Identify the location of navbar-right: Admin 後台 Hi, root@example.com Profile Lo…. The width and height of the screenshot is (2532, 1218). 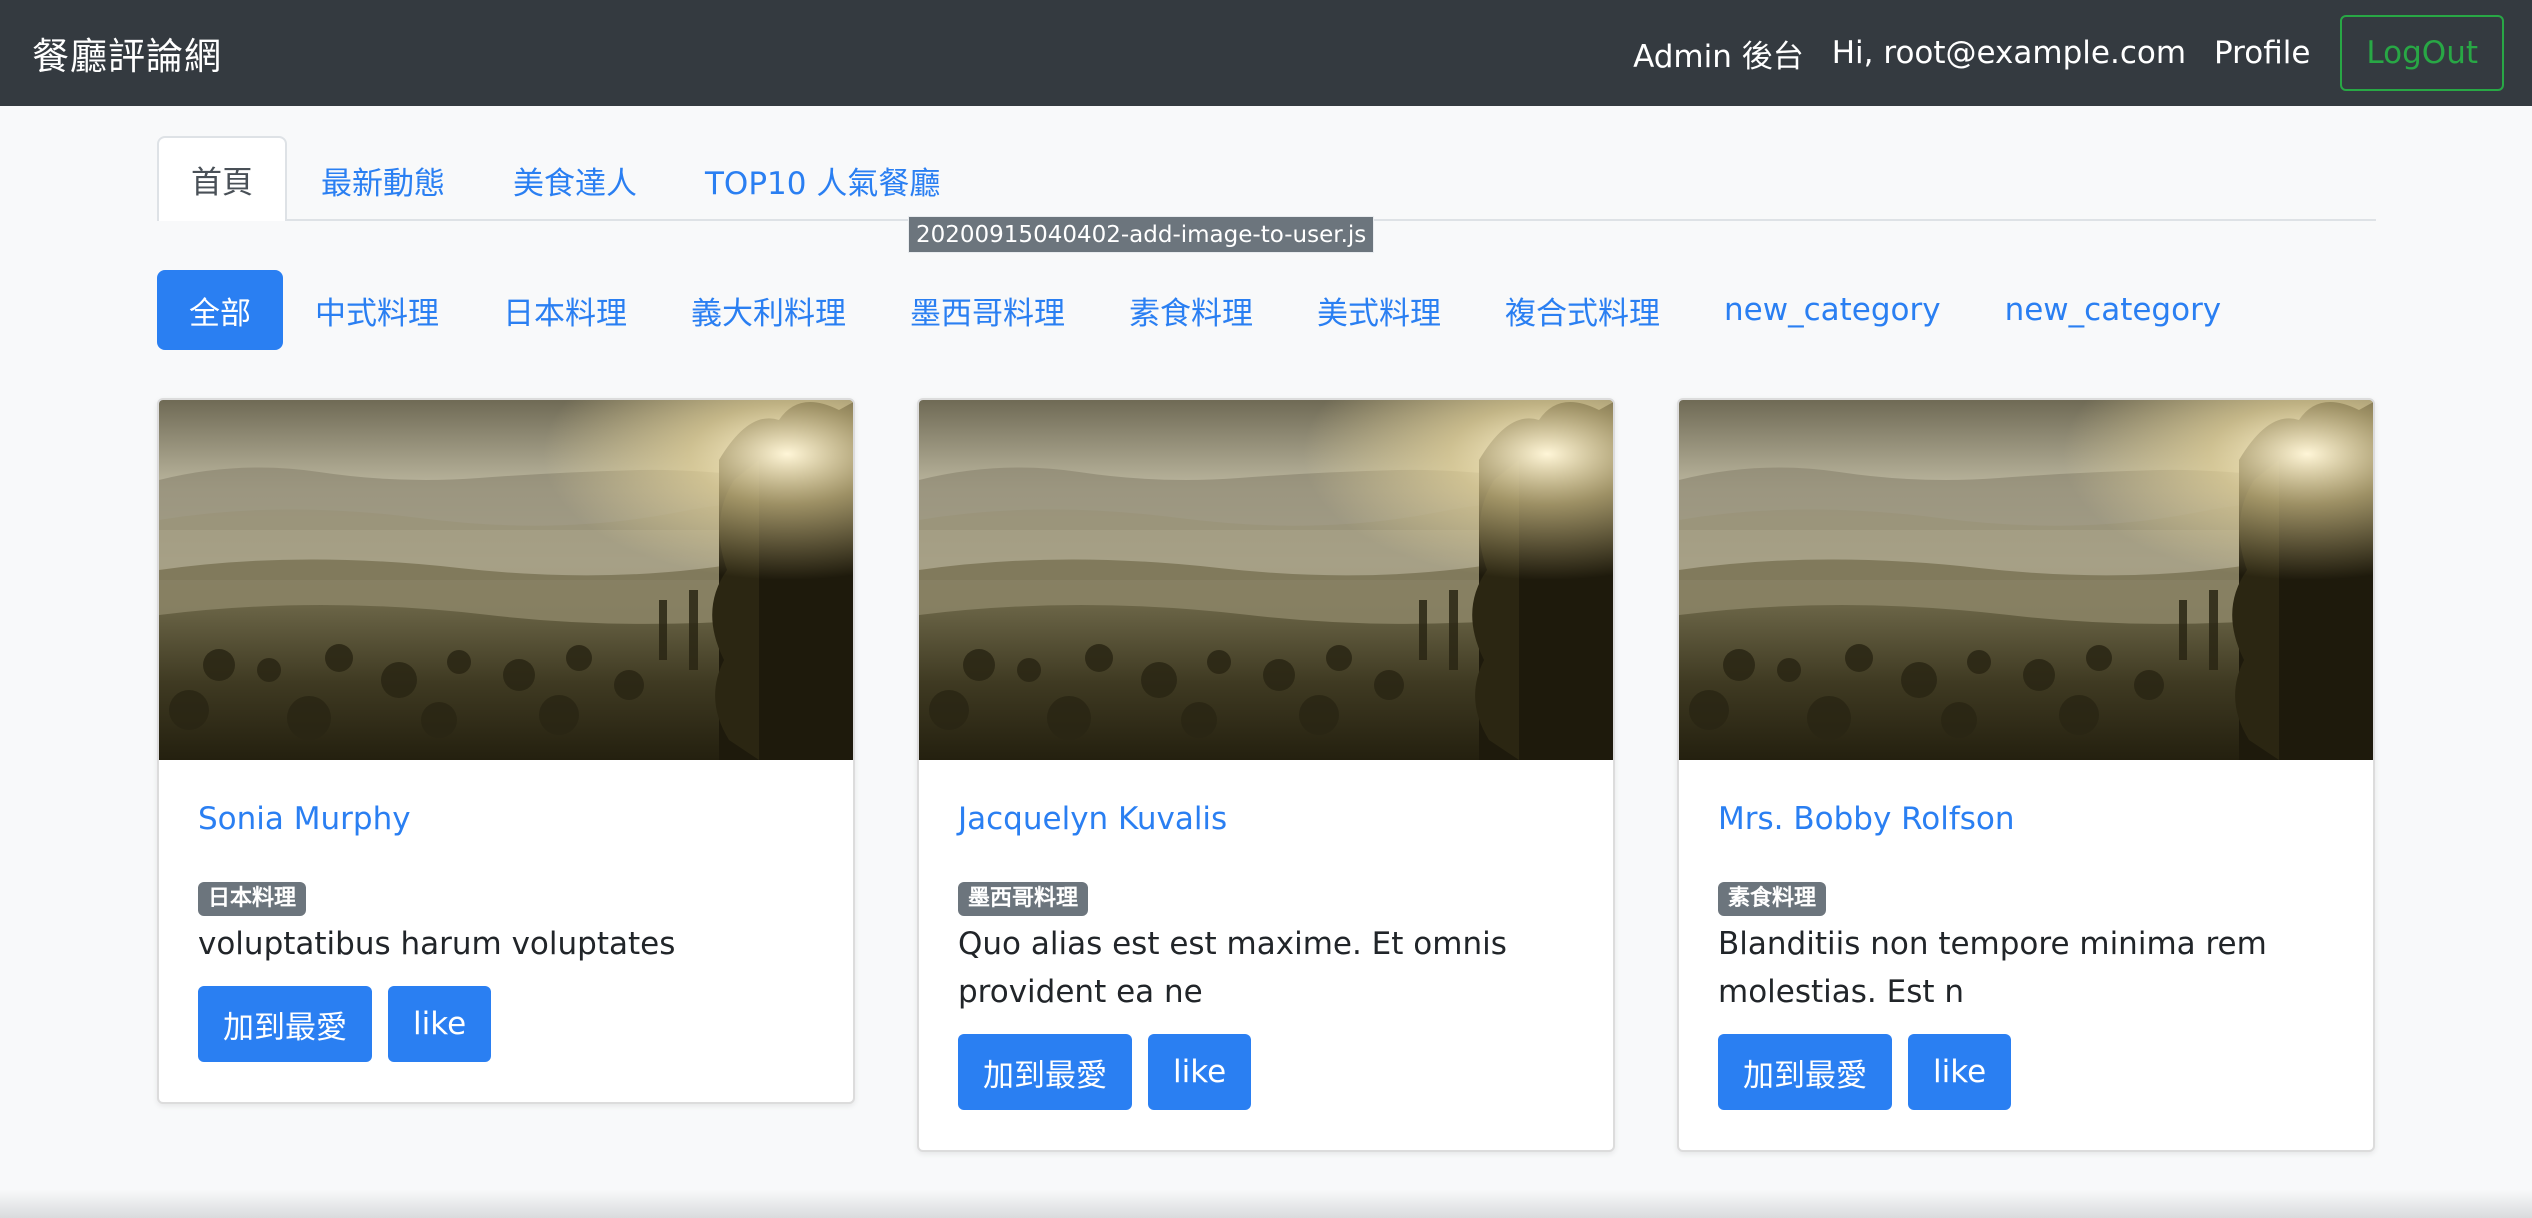
(2068, 53).